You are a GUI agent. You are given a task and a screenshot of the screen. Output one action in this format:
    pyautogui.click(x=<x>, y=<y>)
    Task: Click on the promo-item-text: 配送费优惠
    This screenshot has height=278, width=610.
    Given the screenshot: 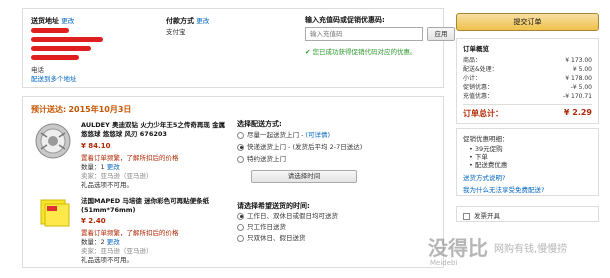 What is the action you would take?
    pyautogui.click(x=491, y=165)
    